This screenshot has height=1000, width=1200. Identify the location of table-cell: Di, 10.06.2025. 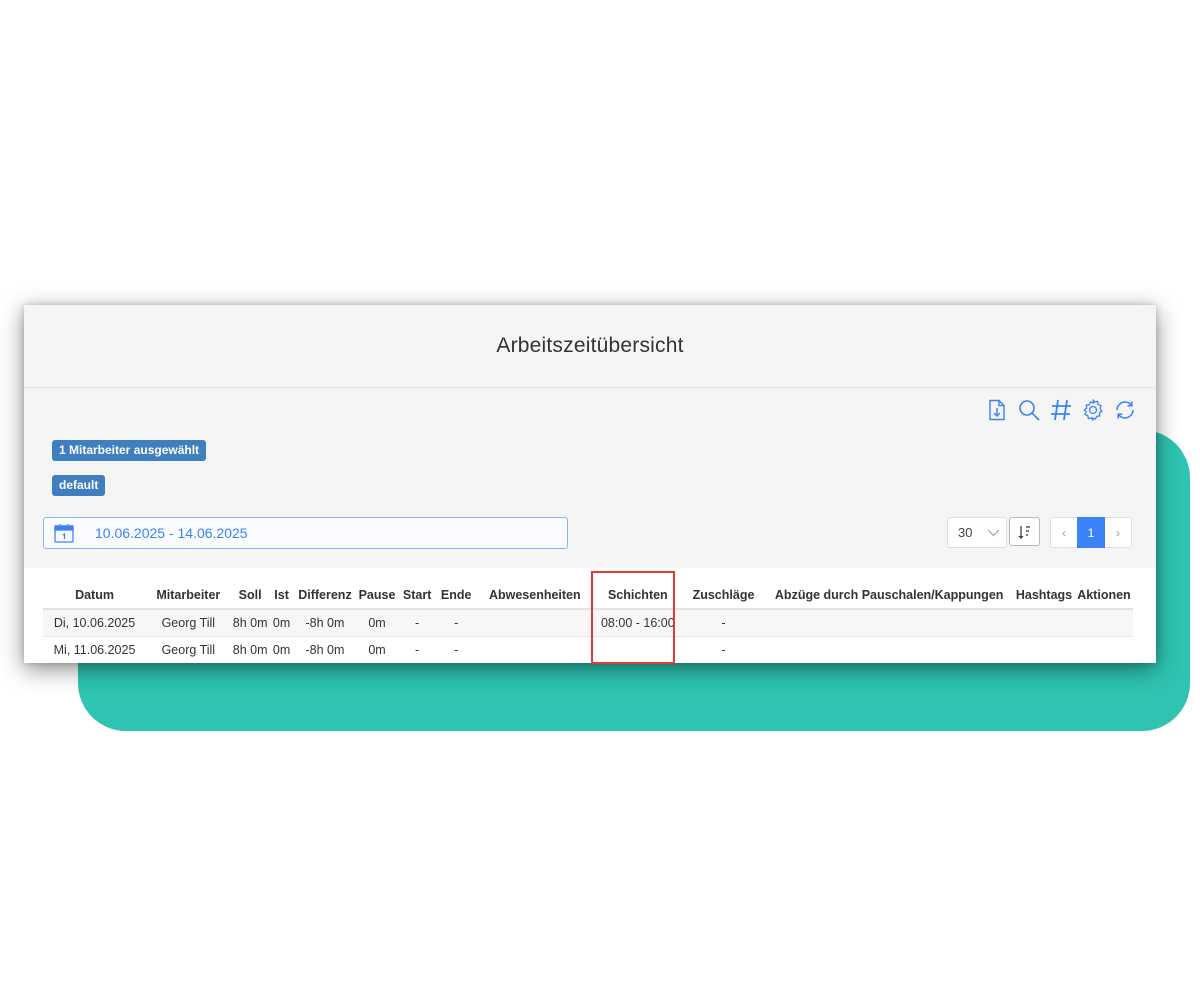
(95, 623).